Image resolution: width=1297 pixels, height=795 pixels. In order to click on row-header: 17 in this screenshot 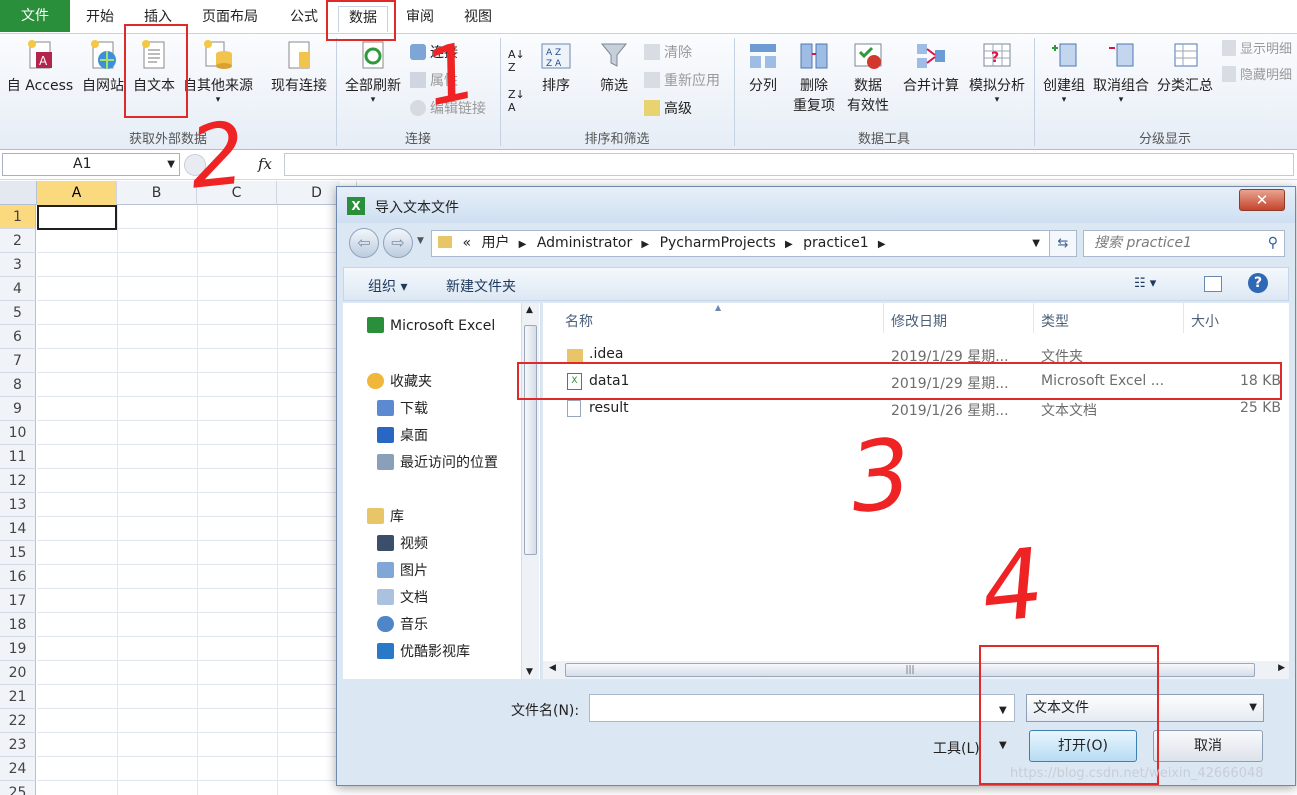, I will do `click(18, 601)`.